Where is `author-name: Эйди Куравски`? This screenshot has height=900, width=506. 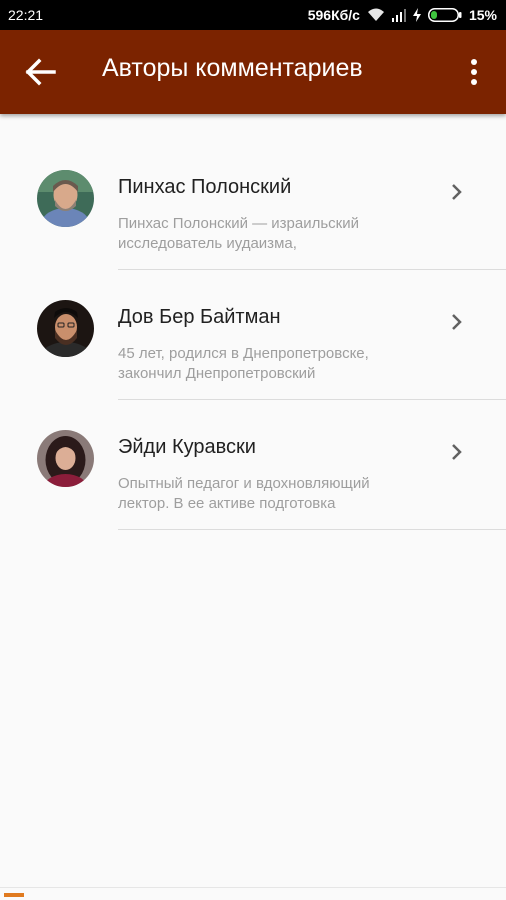
author-name: Эйди Куравски is located at coordinates (187, 447).